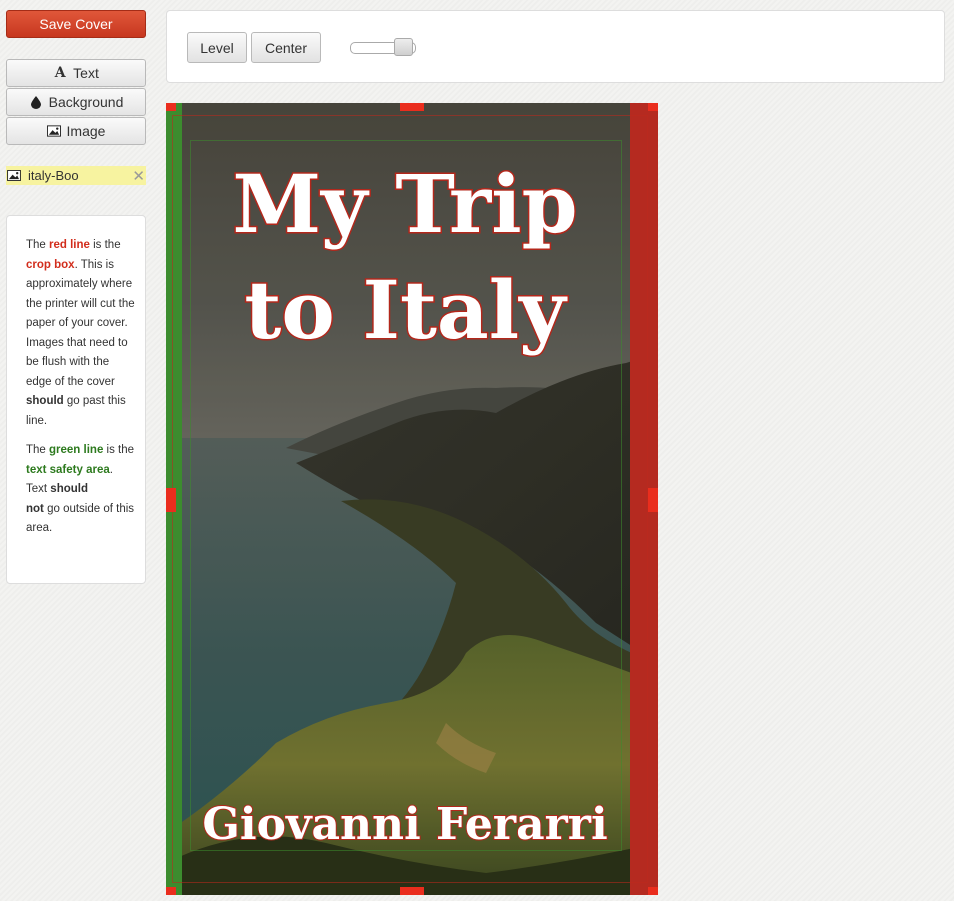 Image resolution: width=954 pixels, height=901 pixels. I want to click on resize-handle-bottom, so click(412, 891).